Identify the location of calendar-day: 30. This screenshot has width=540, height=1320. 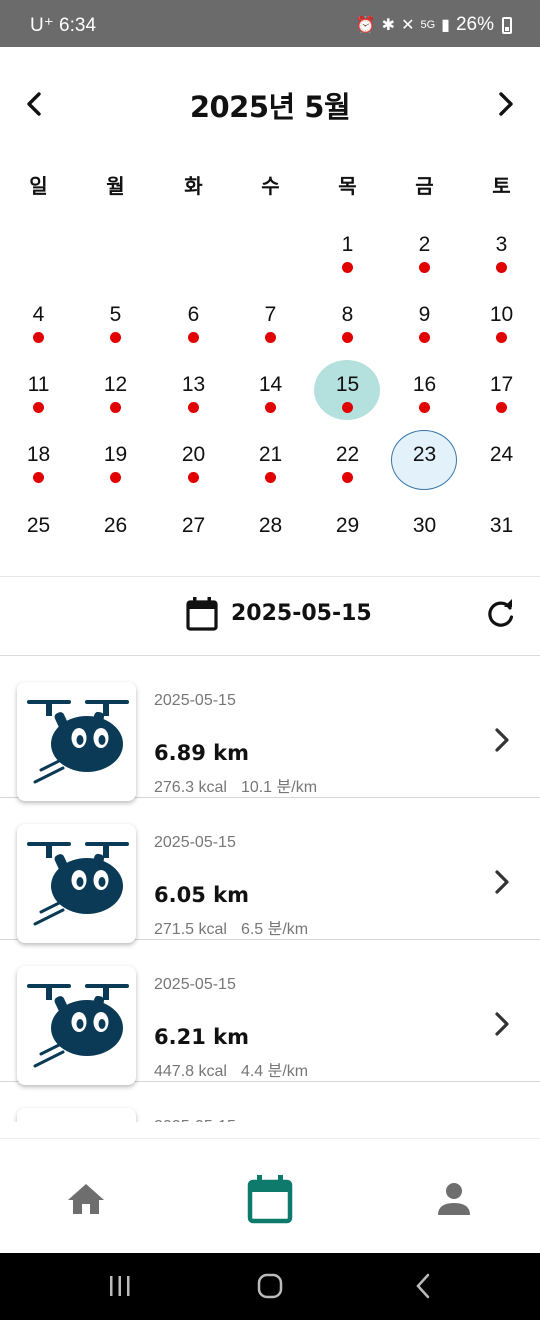
(424, 534).